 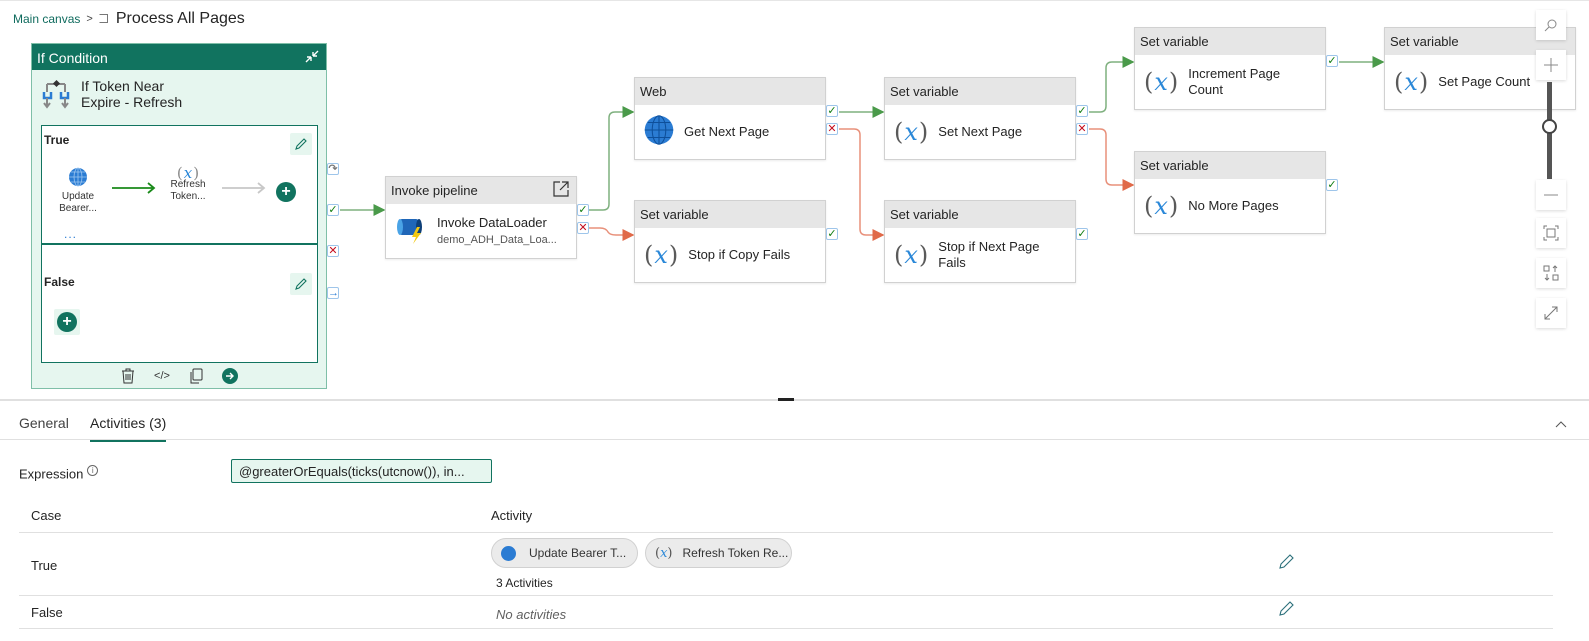 I want to click on port-skip: ↷, so click(x=333, y=169).